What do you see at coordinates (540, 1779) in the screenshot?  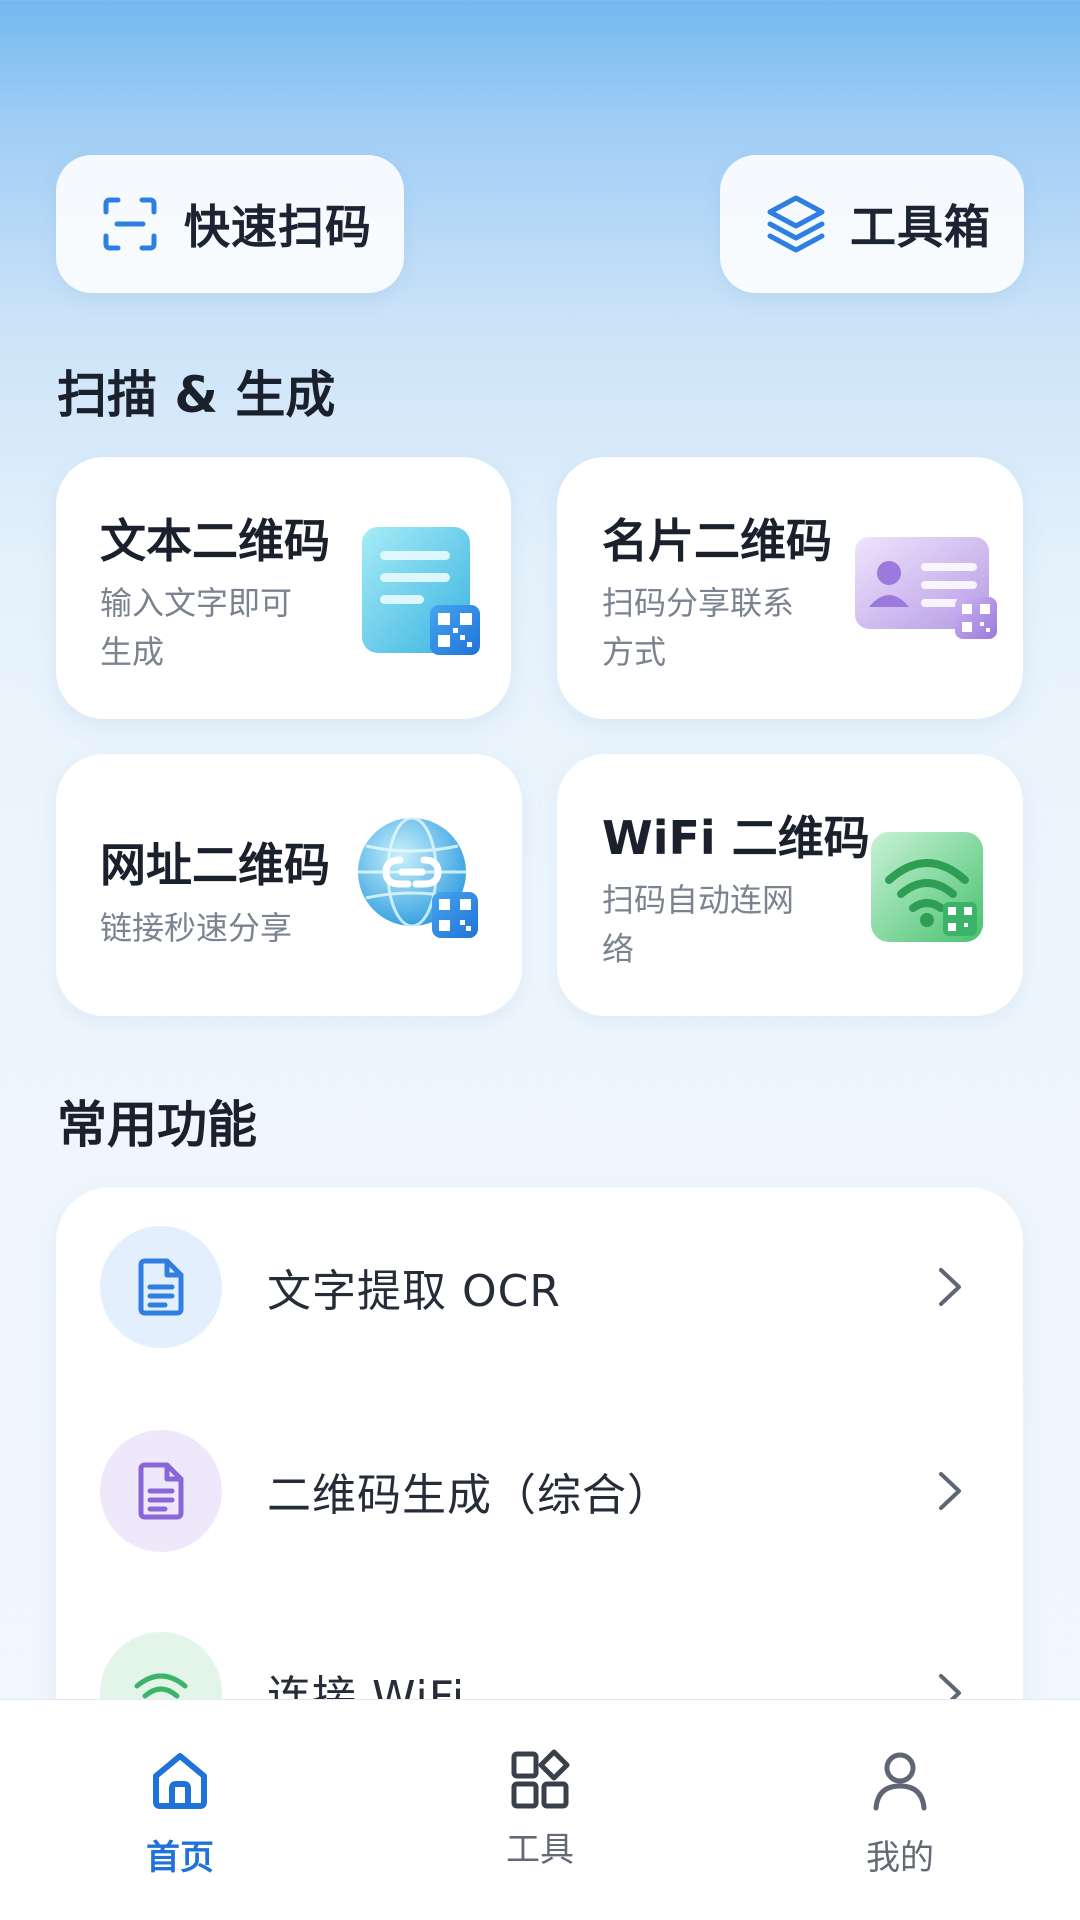 I see `grid-icon` at bounding box center [540, 1779].